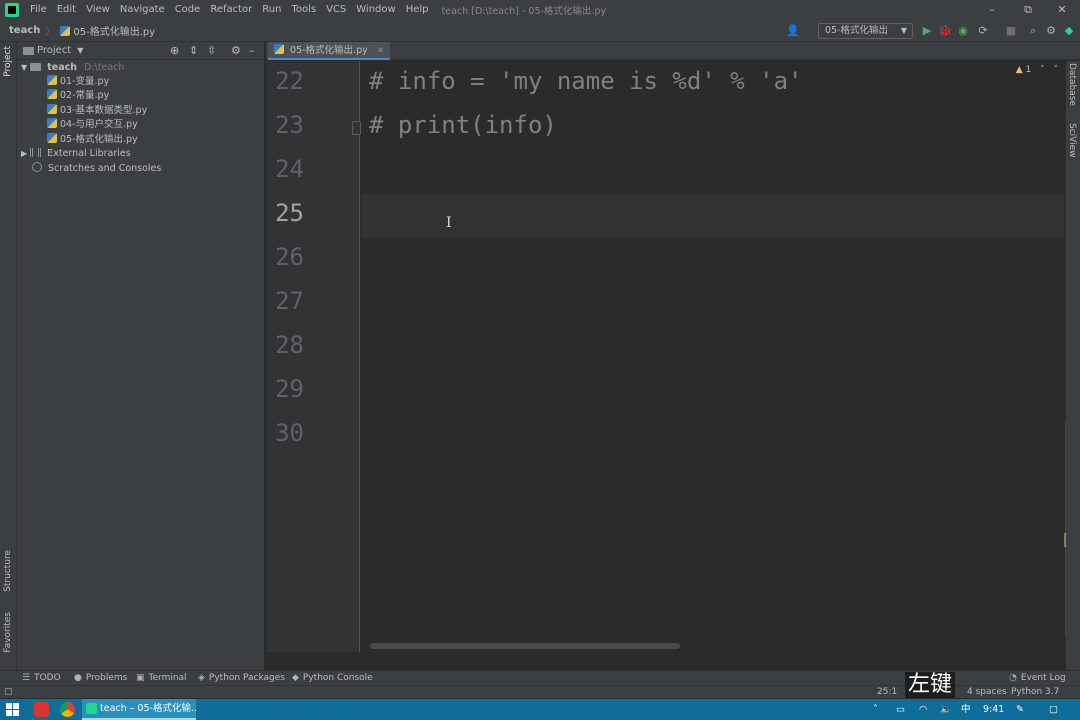  What do you see at coordinates (100, 678) in the screenshot?
I see `problems-tool-button: ● Problems` at bounding box center [100, 678].